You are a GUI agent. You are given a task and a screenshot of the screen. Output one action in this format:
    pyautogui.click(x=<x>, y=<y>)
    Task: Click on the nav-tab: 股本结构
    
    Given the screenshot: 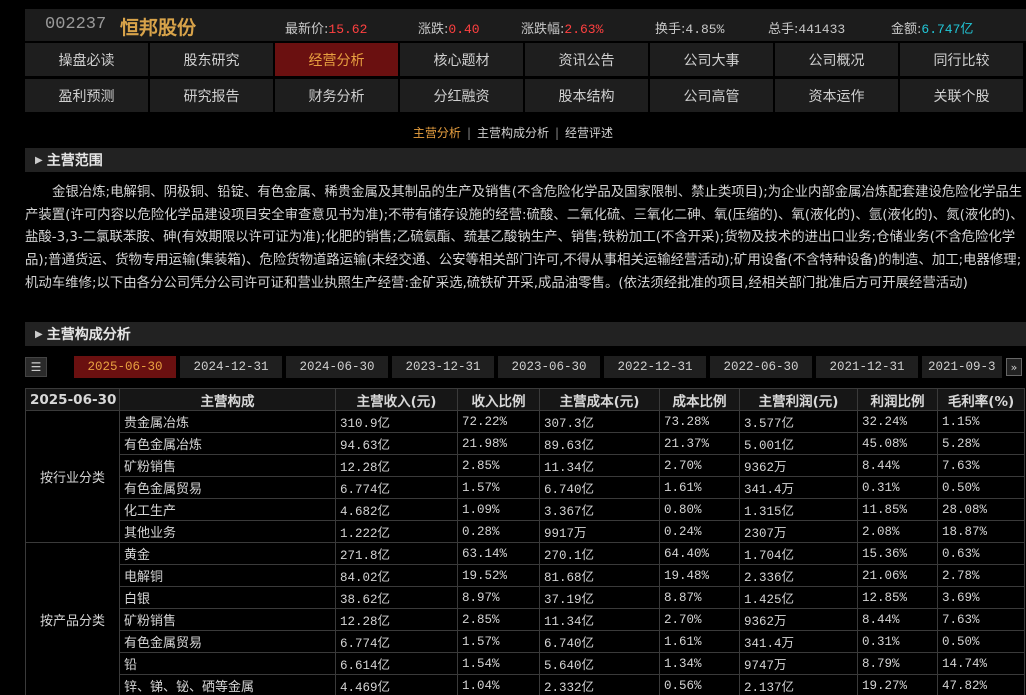 What is the action you would take?
    pyautogui.click(x=586, y=95)
    